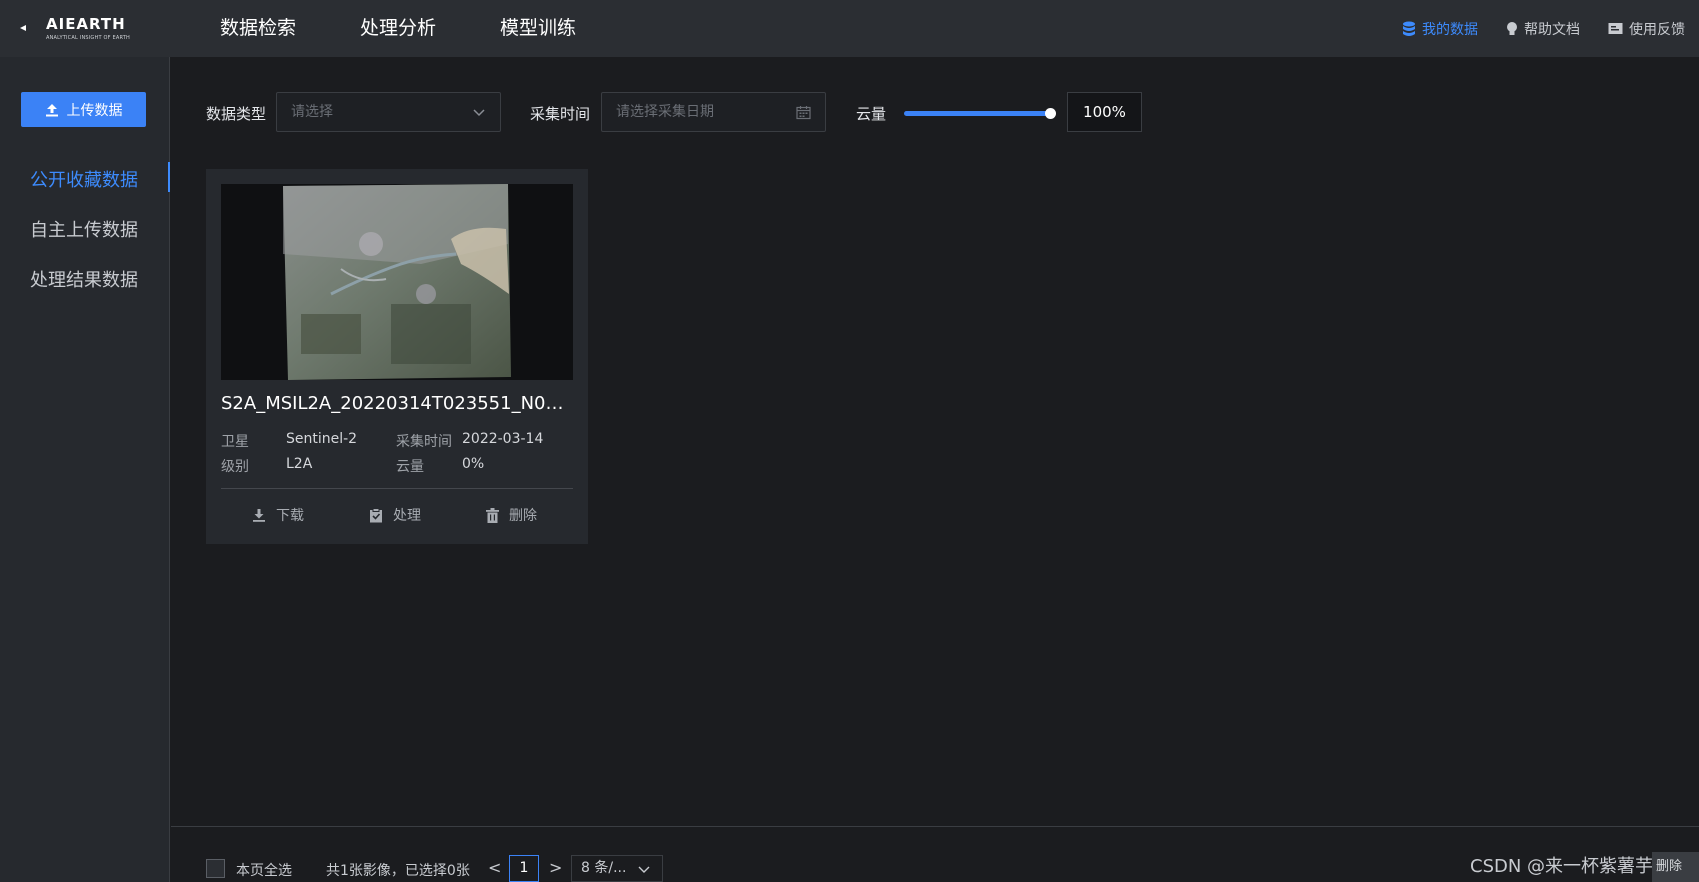 This screenshot has height=882, width=1699. I want to click on footer-divider, so click(935, 826).